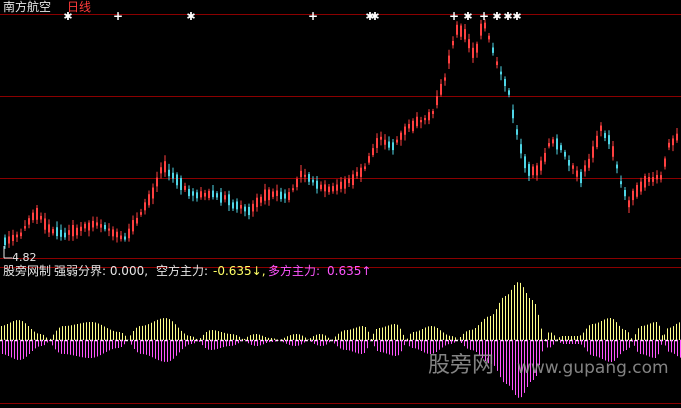 This screenshot has height=408, width=681. I want to click on chart-period: 日线, so click(79, 7).